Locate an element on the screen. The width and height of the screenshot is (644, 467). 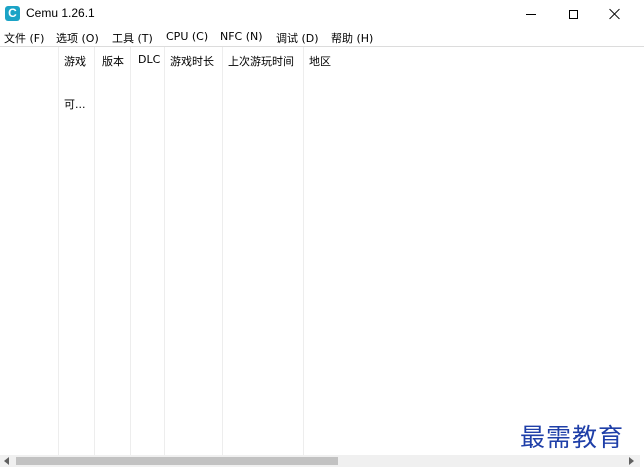
cemu-app-icon: C is located at coordinates (12, 13).